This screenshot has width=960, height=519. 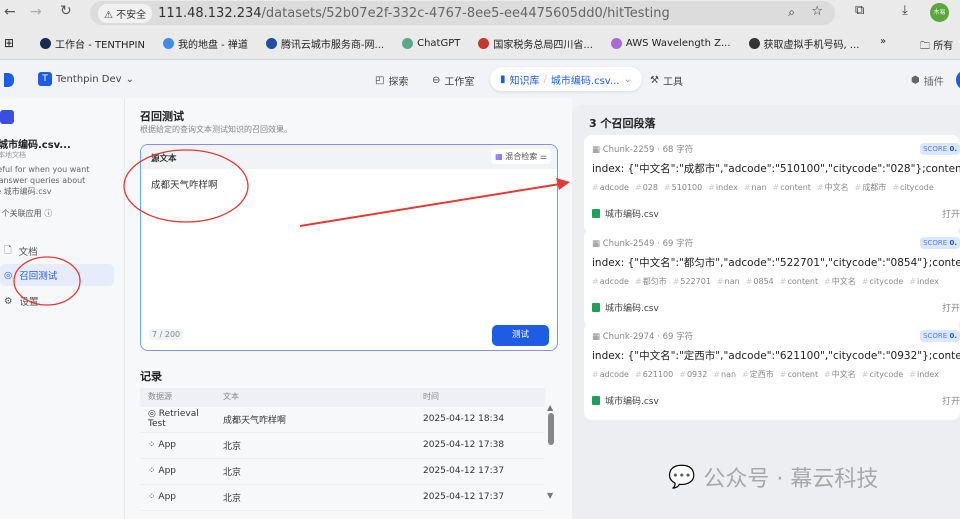 I want to click on all-bookmarks: 🗀 所有, so click(x=936, y=46).